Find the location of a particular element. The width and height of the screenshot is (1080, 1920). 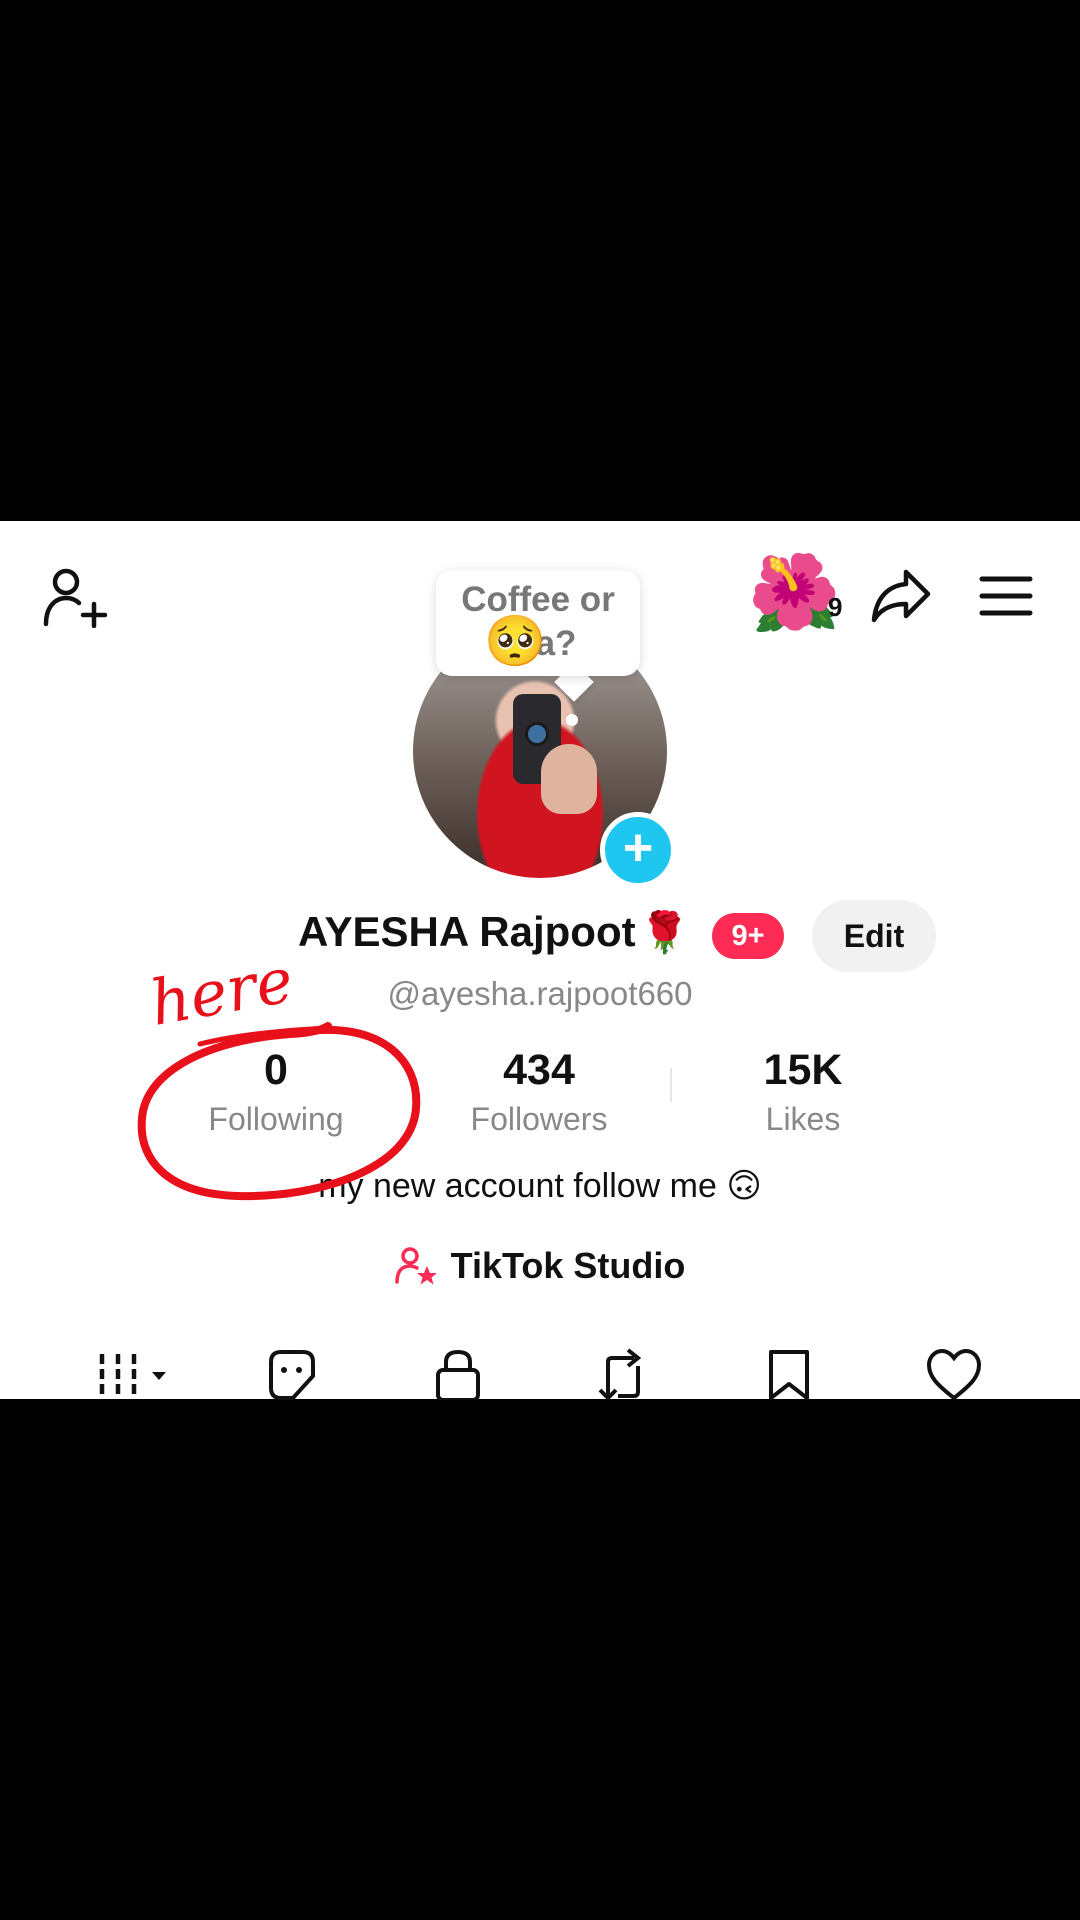

flower-count: 9 is located at coordinates (835, 607).